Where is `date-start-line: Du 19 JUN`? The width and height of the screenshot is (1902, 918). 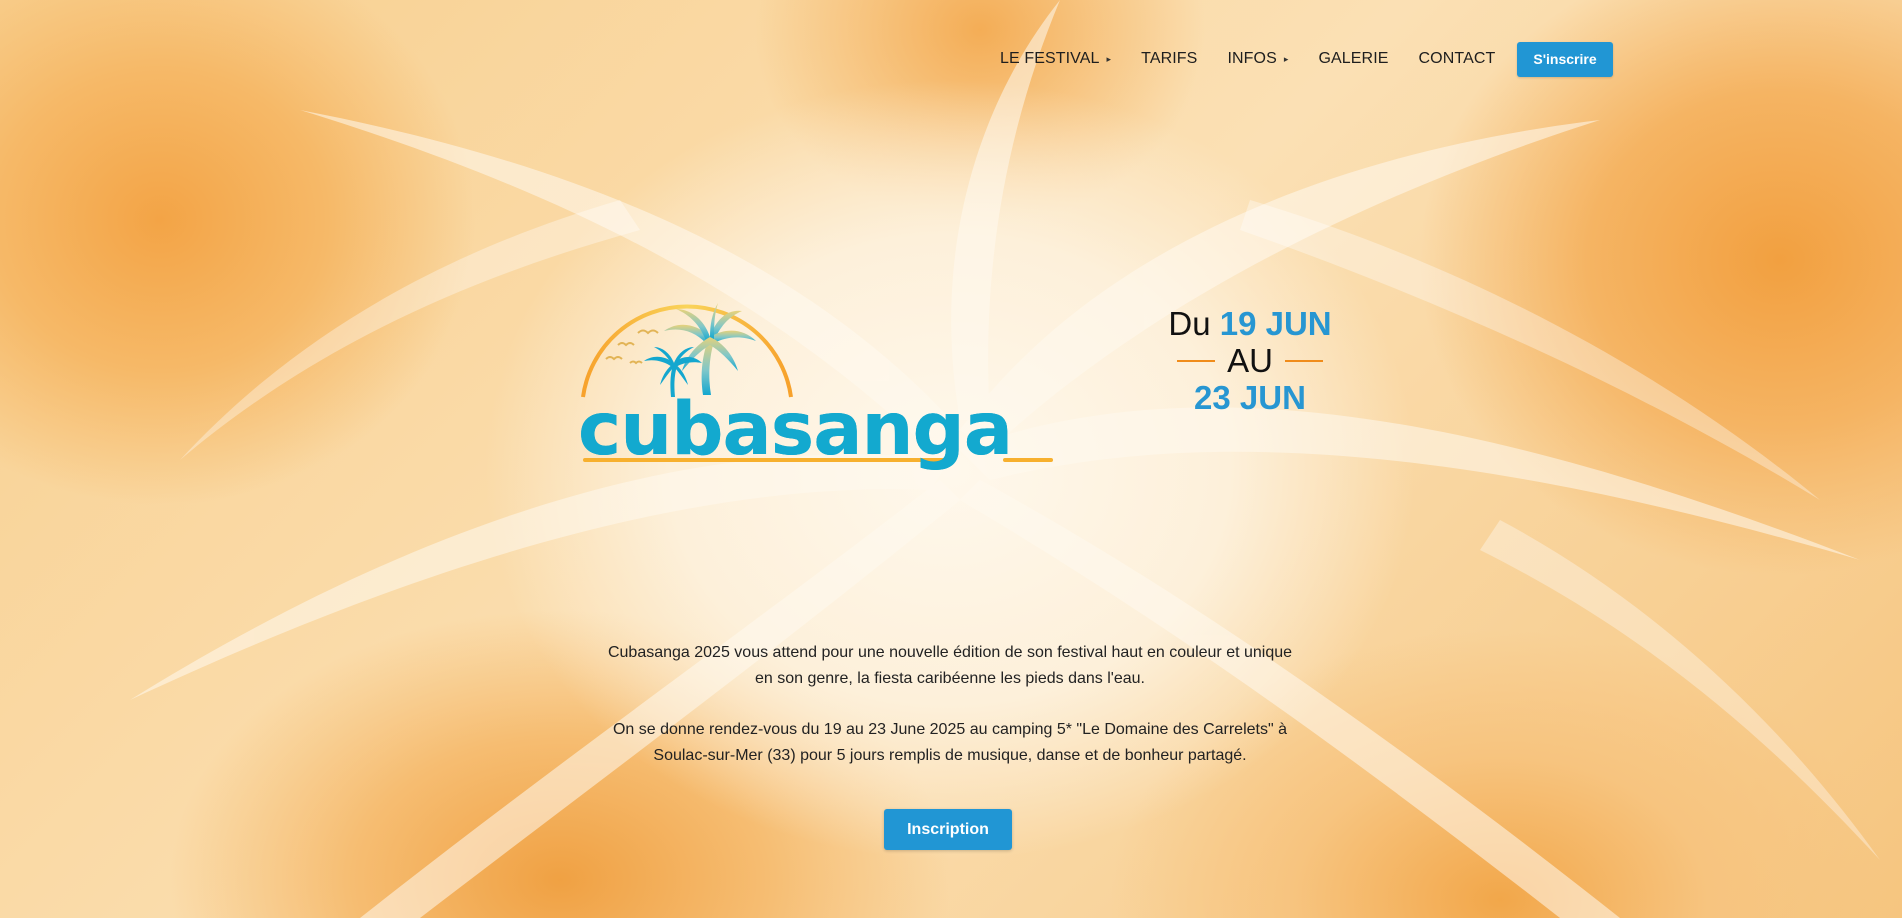
date-start-line: Du 19 JUN is located at coordinates (1250, 323).